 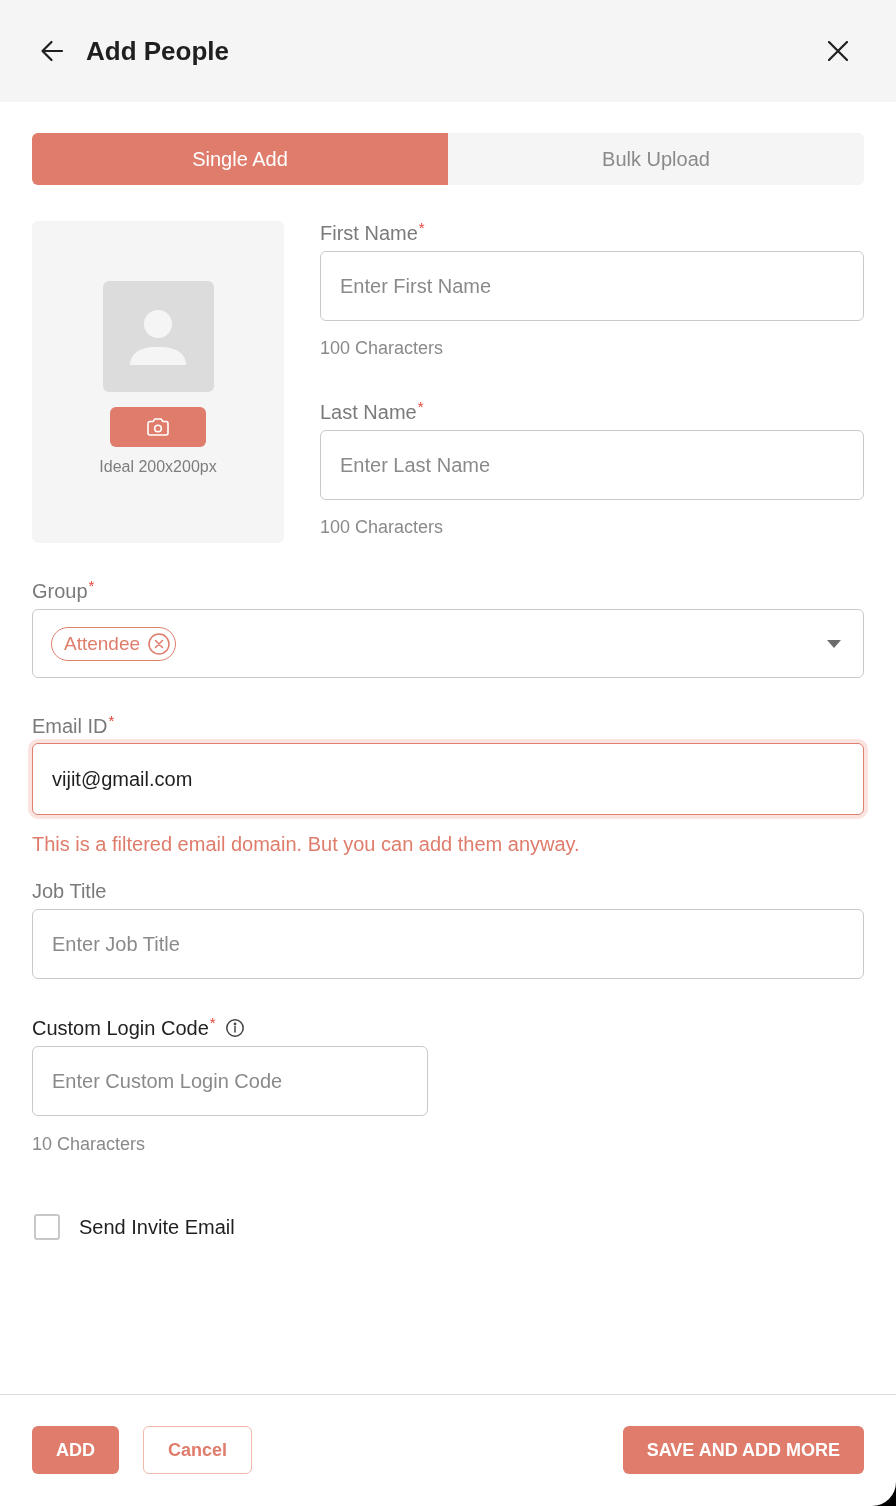 What do you see at coordinates (63, 591) in the screenshot?
I see `field-label: Group$^{*}$` at bounding box center [63, 591].